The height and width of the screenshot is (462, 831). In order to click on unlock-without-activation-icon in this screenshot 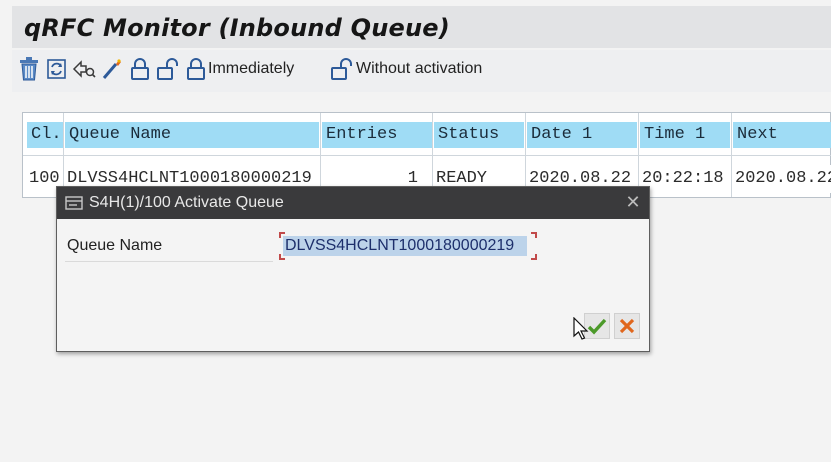, I will do `click(341, 69)`.